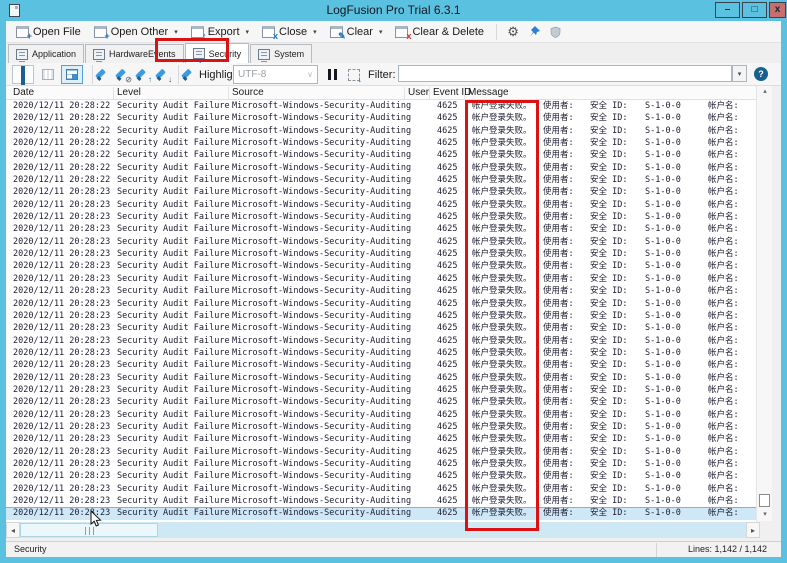 This screenshot has width=787, height=563. Describe the element at coordinates (354, 74) in the screenshot. I see `autoscroll-button` at that location.